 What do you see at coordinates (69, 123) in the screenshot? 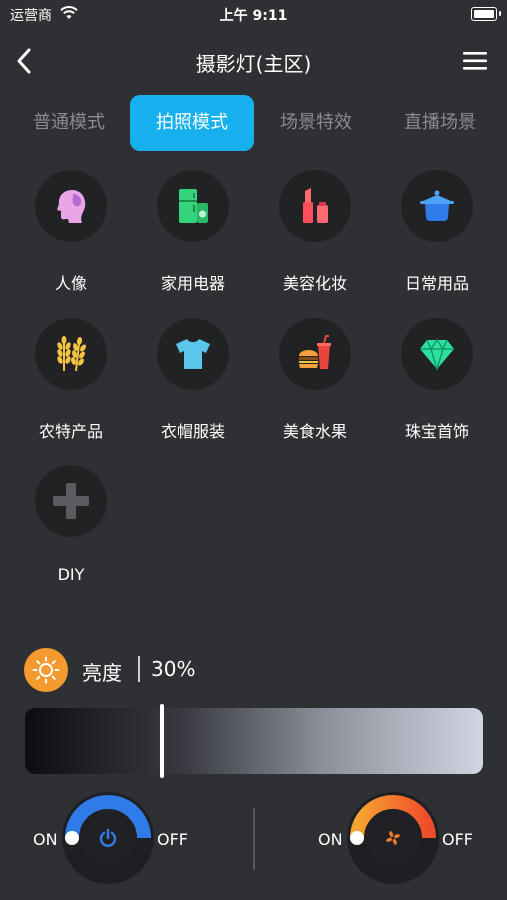
I see `tab-normal-mode: 普通模式` at bounding box center [69, 123].